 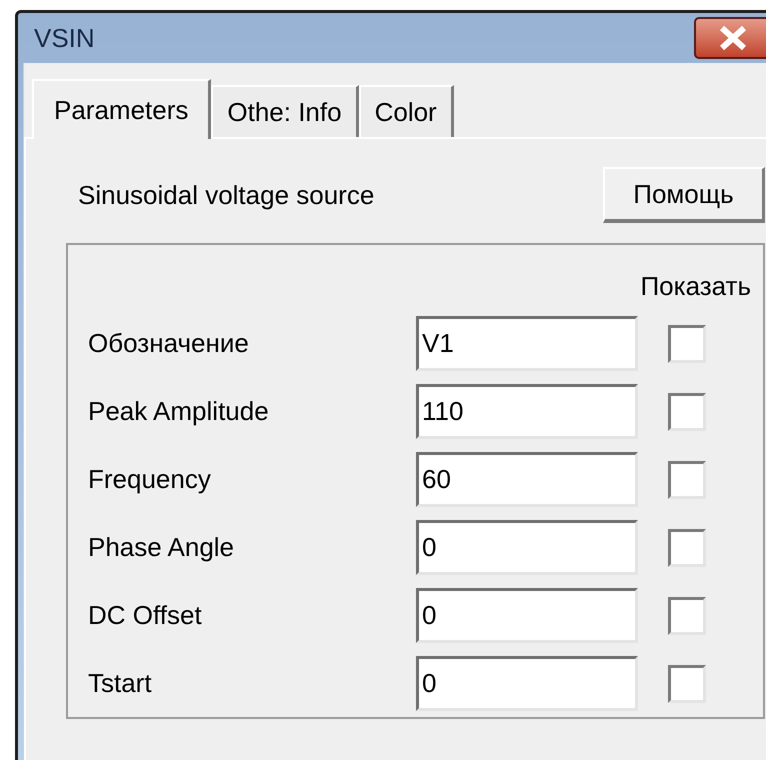 I want to click on parameter-label: Обозначение, so click(x=169, y=343).